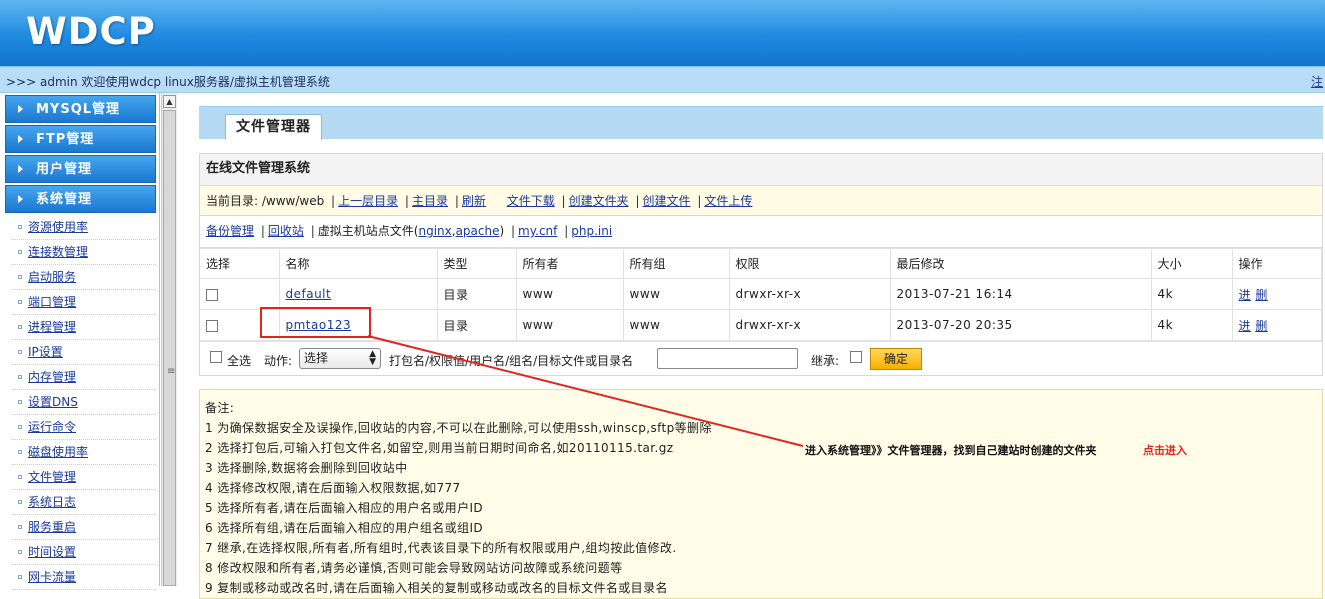 This screenshot has width=1325, height=599. I want to click on logout-link: 注, so click(1317, 81).